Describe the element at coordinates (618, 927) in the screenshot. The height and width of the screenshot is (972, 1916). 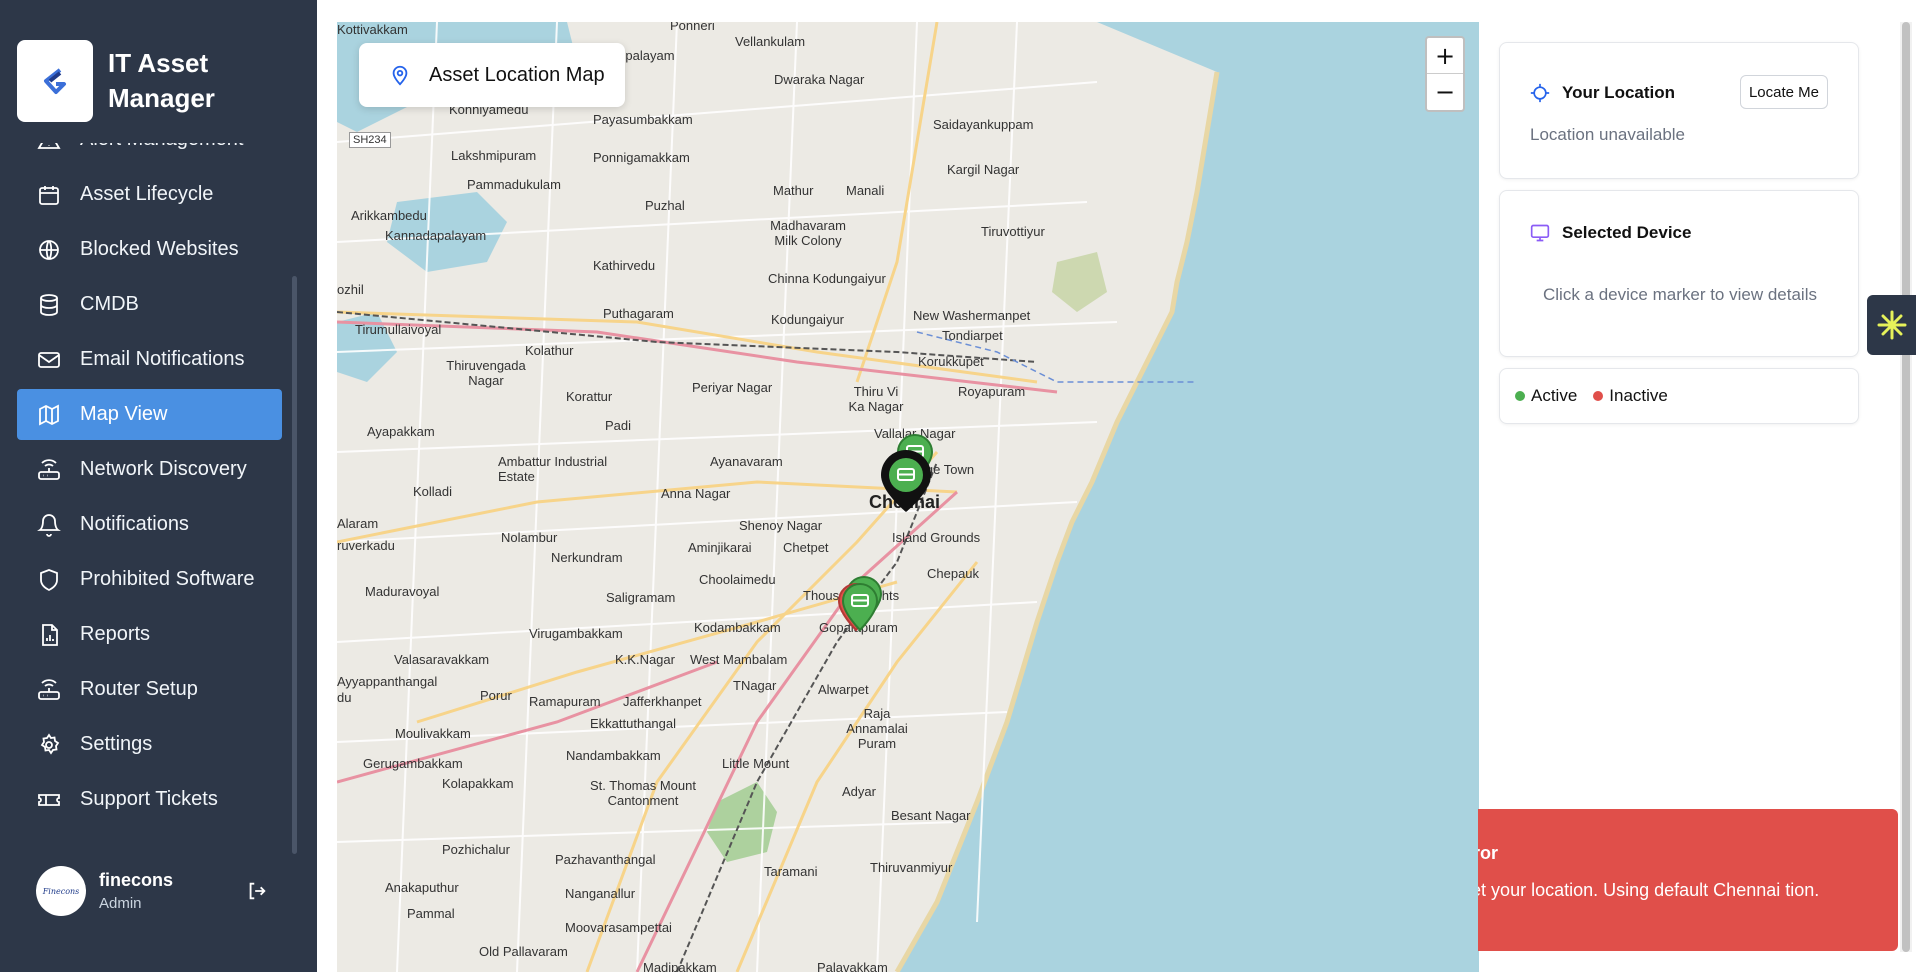
I see `map-label: Moovarasampettai` at that location.